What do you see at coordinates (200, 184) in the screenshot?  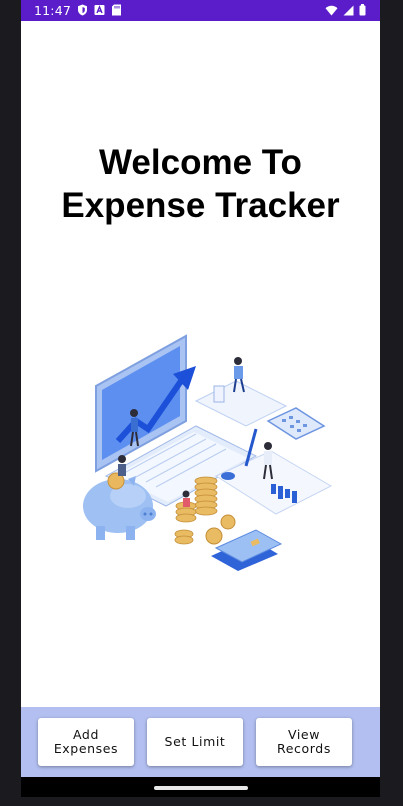 I see `welcome-title: Welcome To Expense Tracker` at bounding box center [200, 184].